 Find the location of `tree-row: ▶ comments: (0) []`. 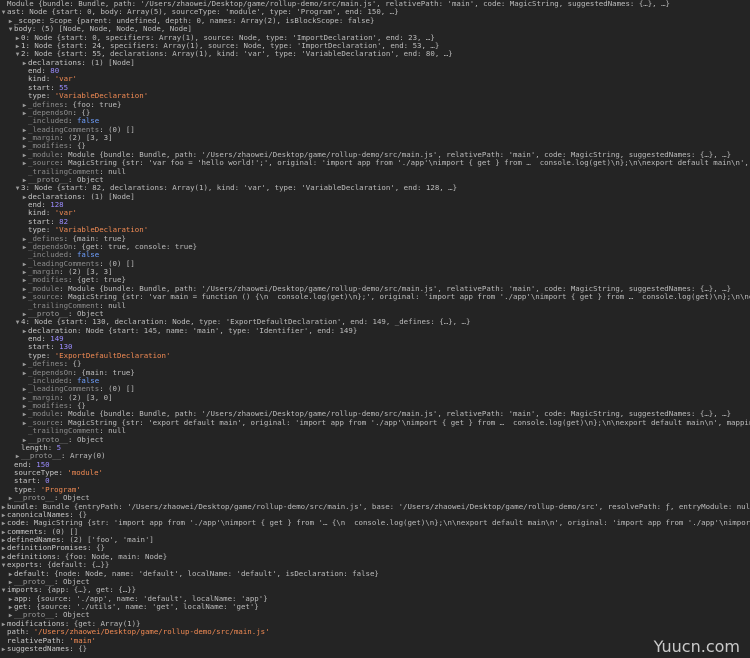

tree-row: ▶ comments: (0) [] is located at coordinates (375, 532).